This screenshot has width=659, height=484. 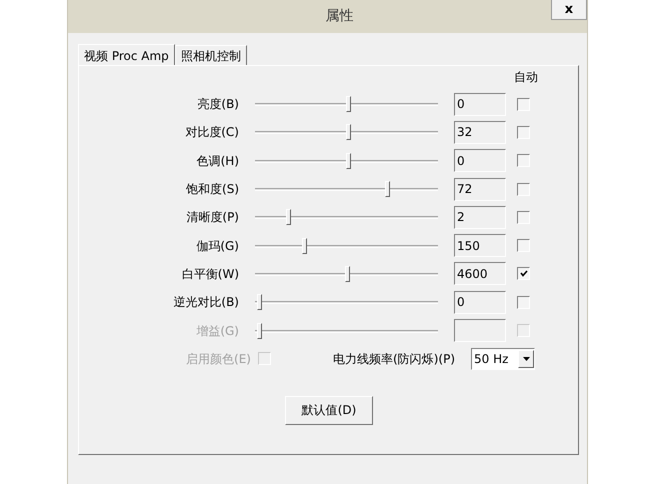 What do you see at coordinates (480, 274) in the screenshot?
I see `value-field: 4600` at bounding box center [480, 274].